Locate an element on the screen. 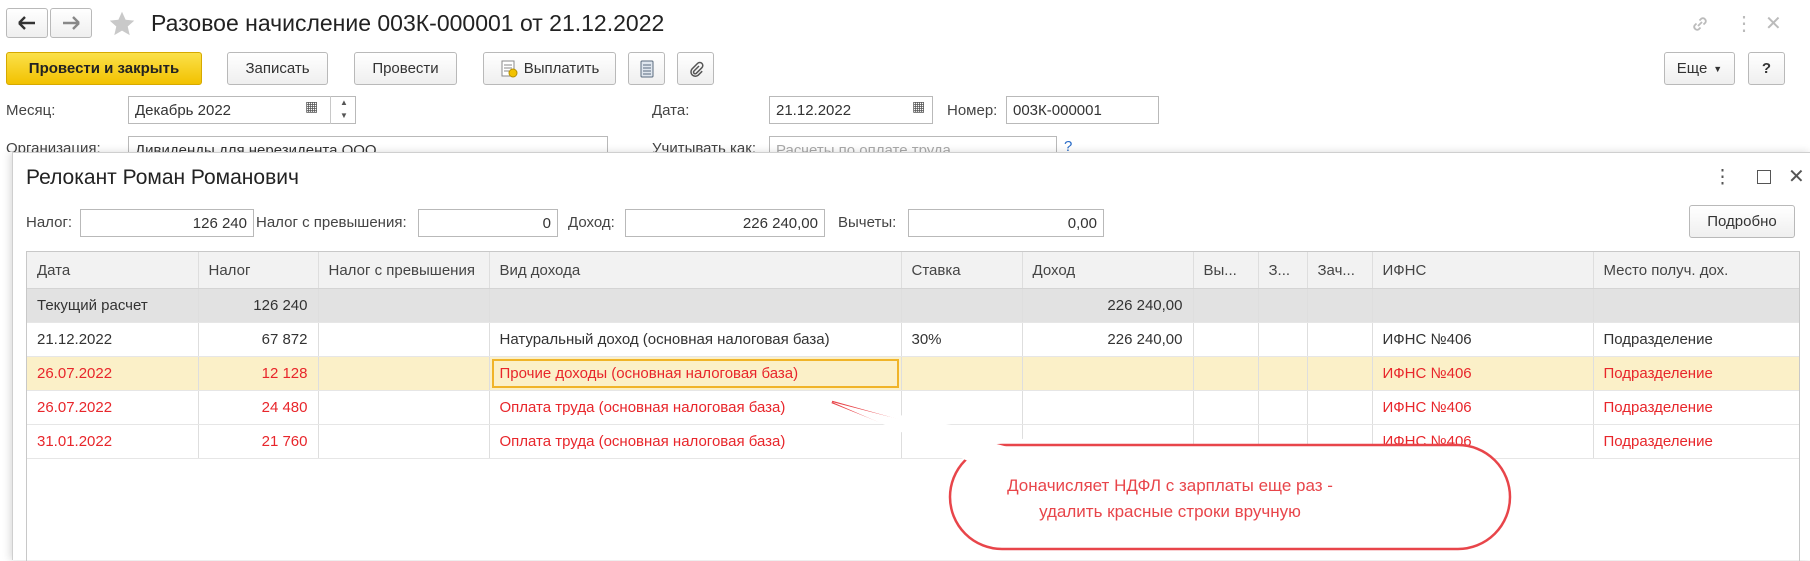  income-label: Доход: is located at coordinates (591, 222).